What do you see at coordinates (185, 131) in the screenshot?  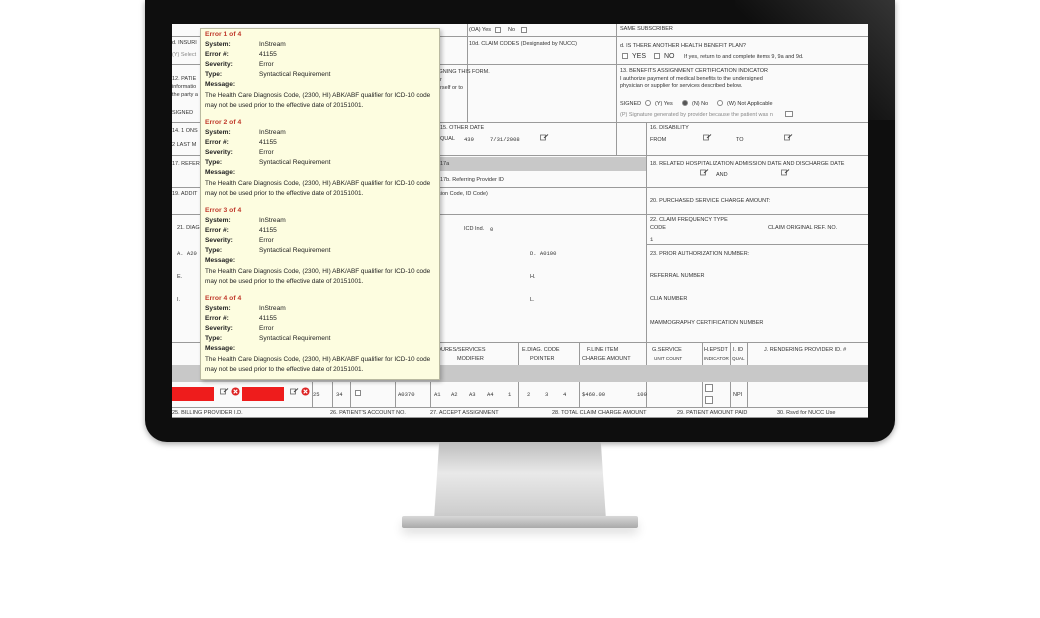 I see `left-label: 14. 1 ONS` at bounding box center [185, 131].